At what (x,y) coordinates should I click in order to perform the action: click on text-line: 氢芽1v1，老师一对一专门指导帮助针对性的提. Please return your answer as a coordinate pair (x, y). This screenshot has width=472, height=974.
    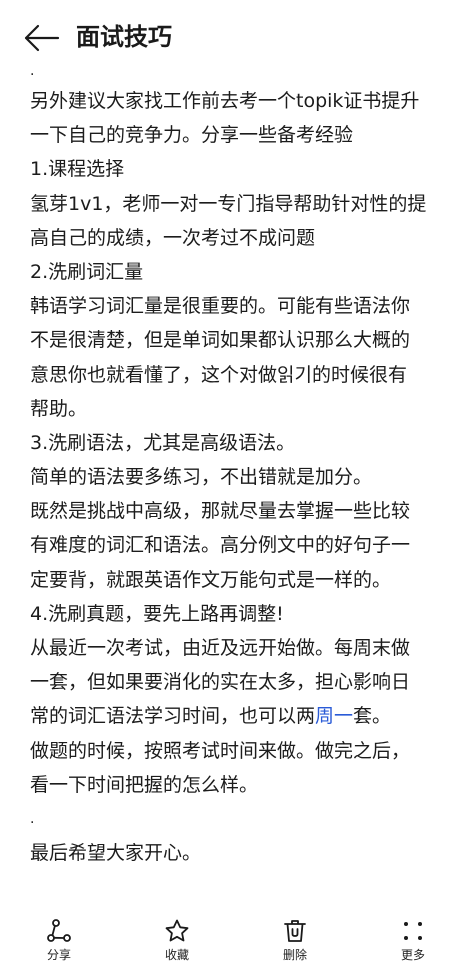
    Looking at the image, I should click on (228, 203).